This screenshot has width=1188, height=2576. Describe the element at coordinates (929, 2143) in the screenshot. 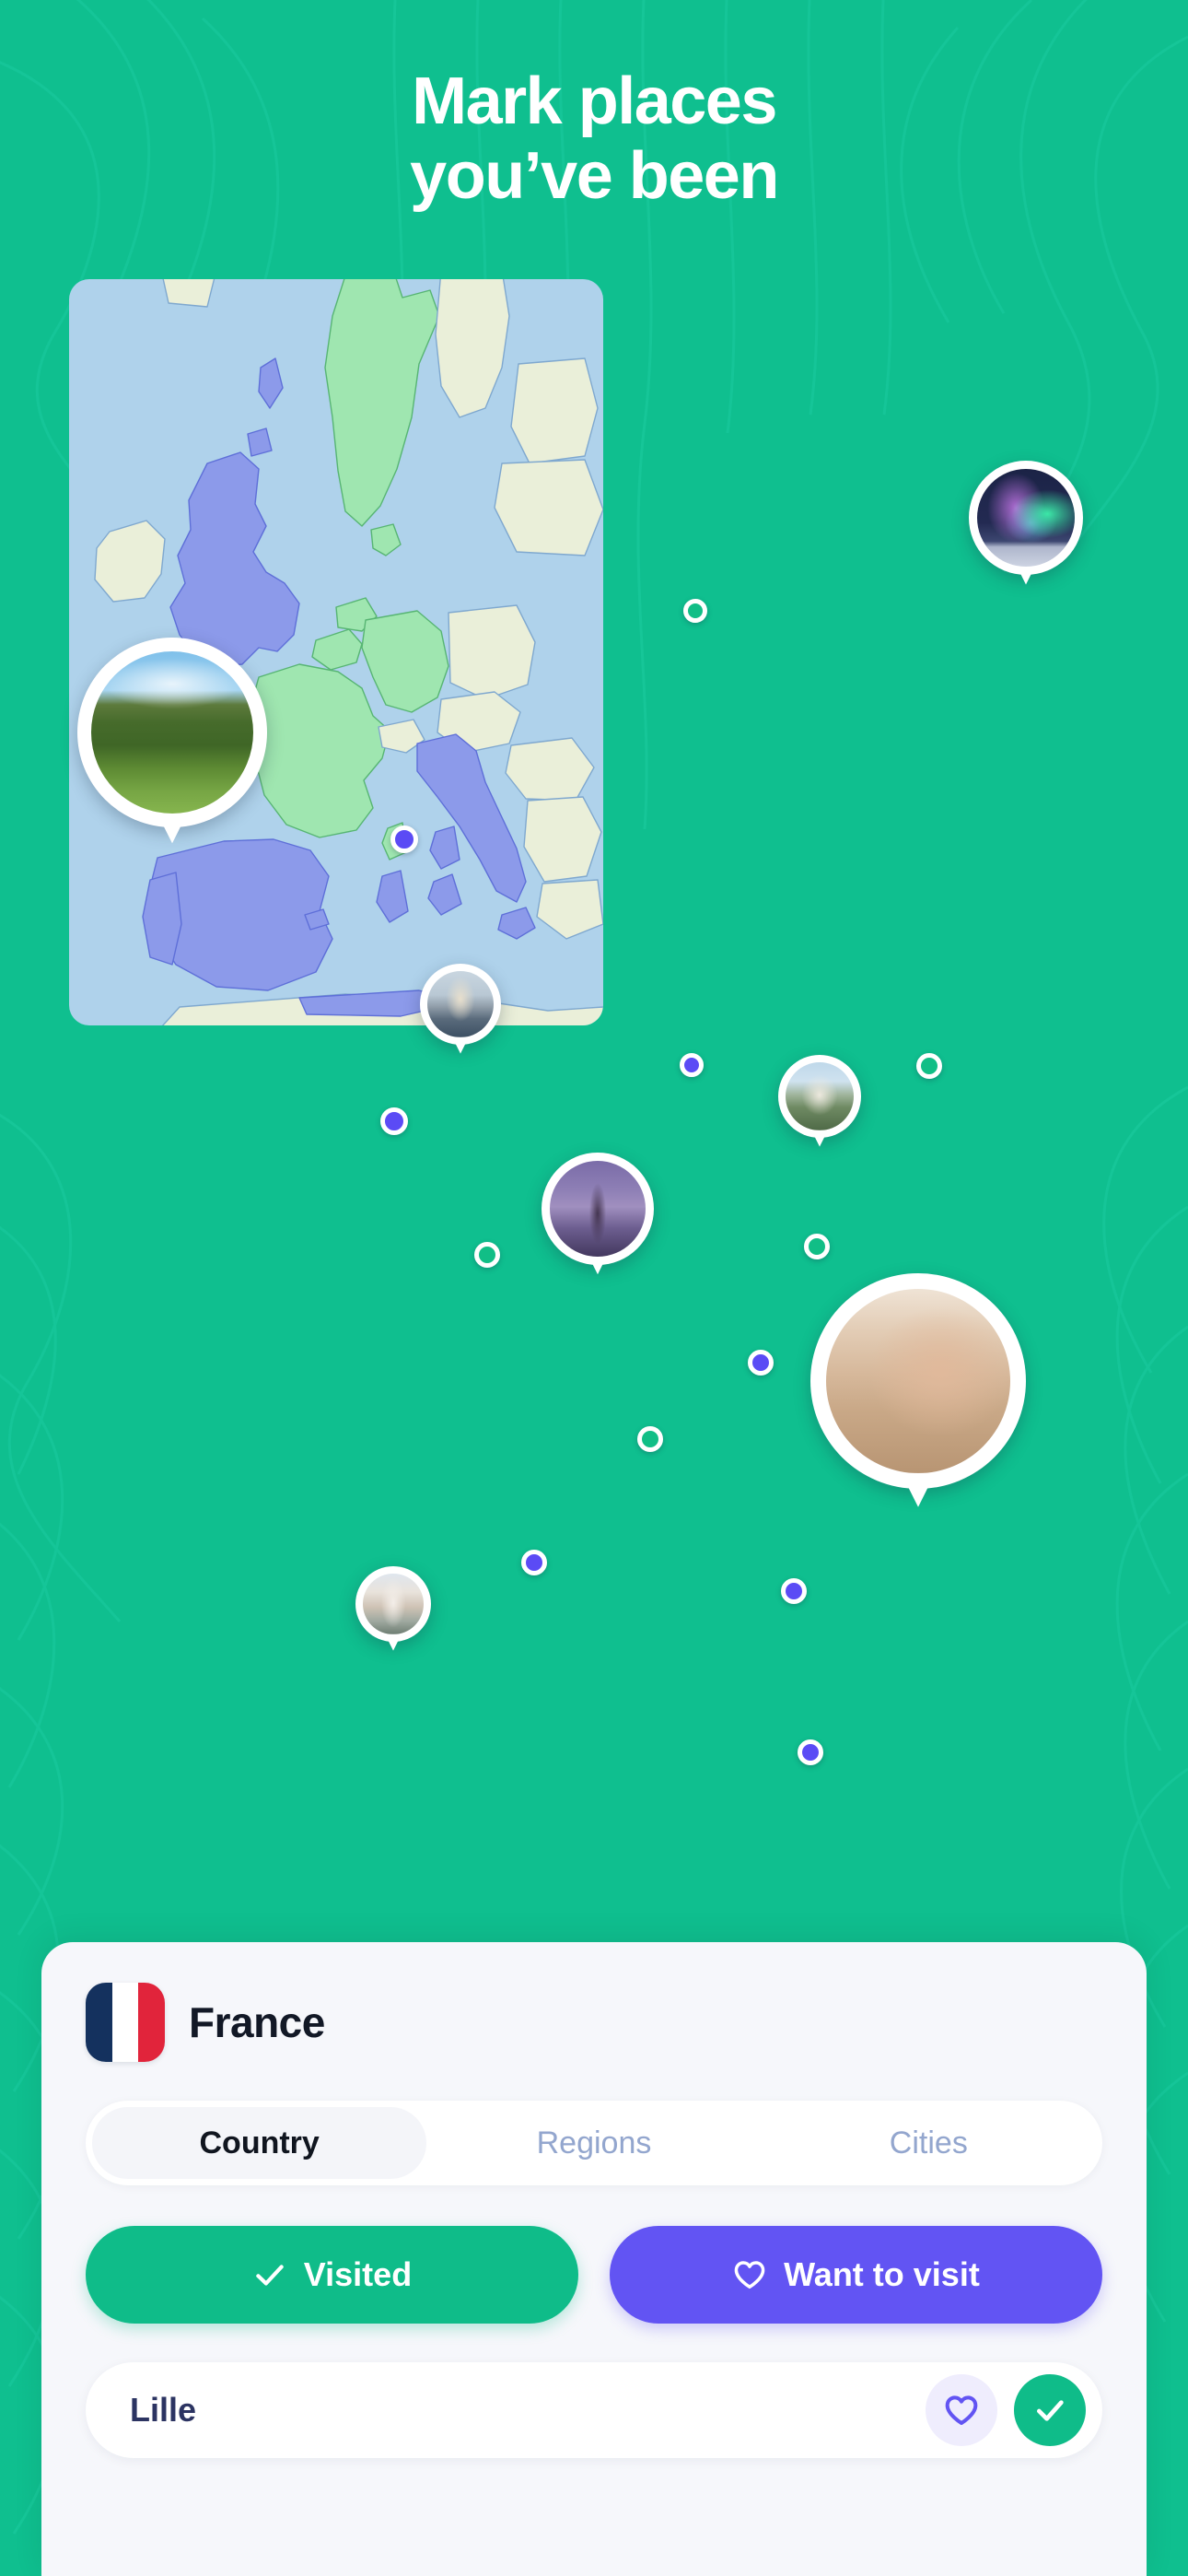

I see `tab-cities: Cities` at that location.